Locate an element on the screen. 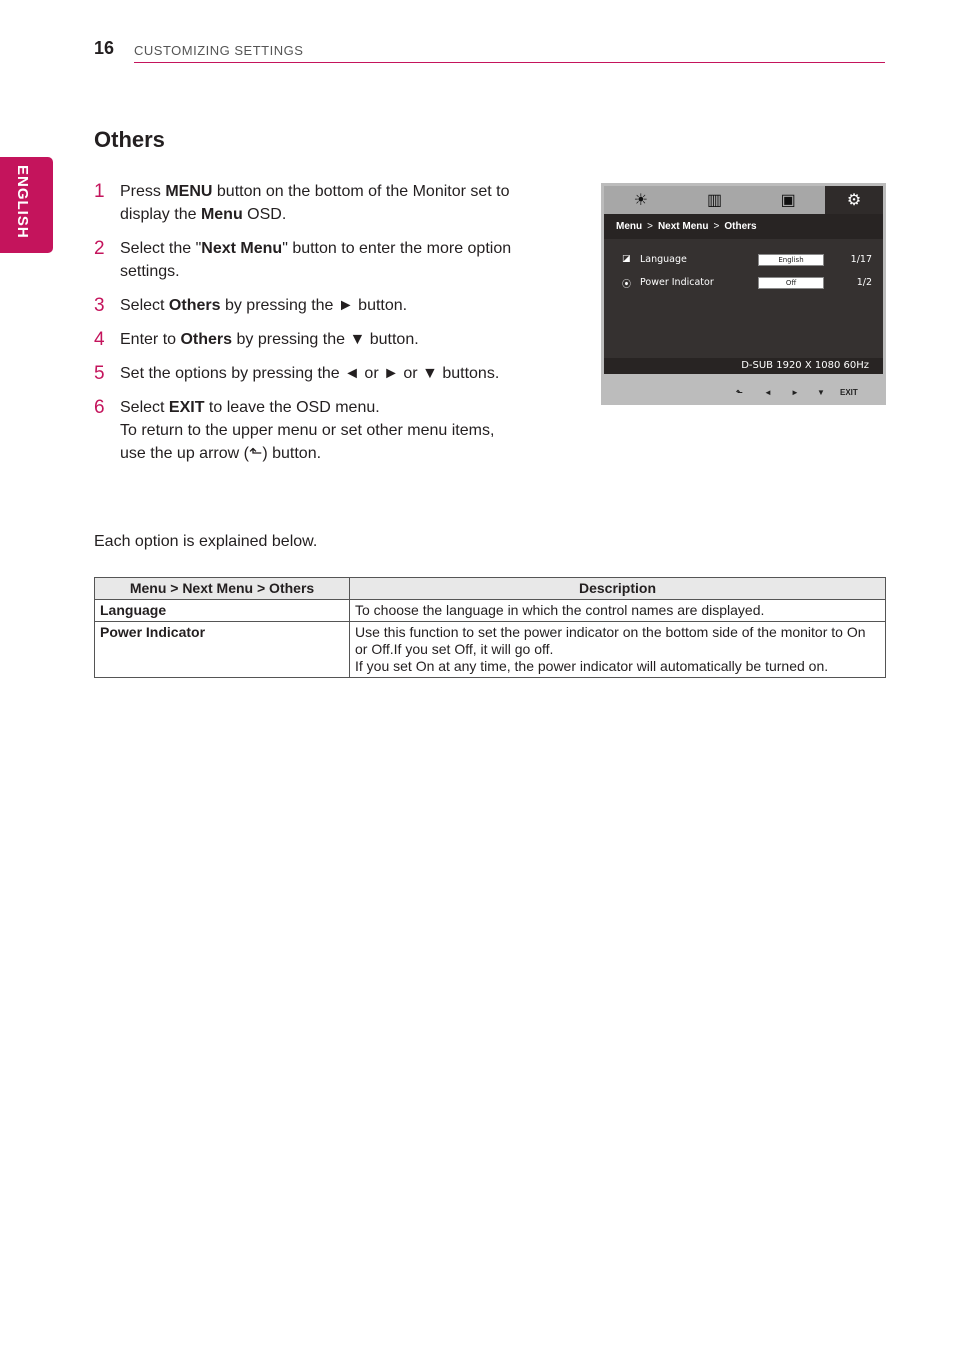 The width and height of the screenshot is (954, 1348). step-keyword: Next Menu is located at coordinates (242, 248).